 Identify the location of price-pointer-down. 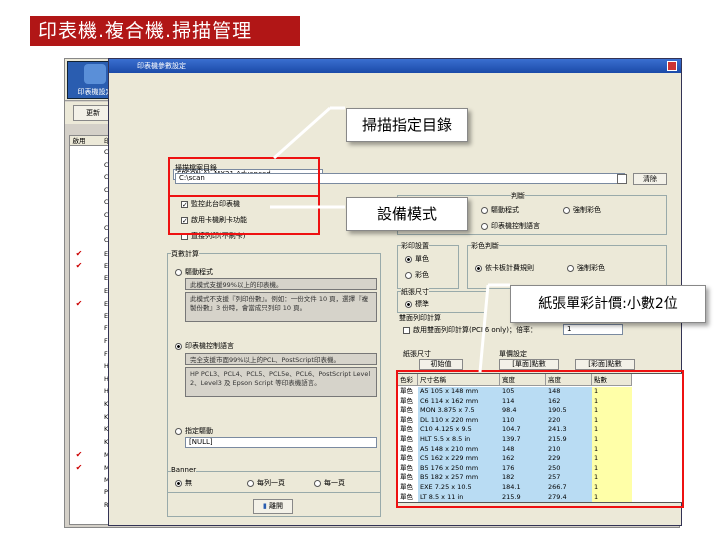
(484, 328).